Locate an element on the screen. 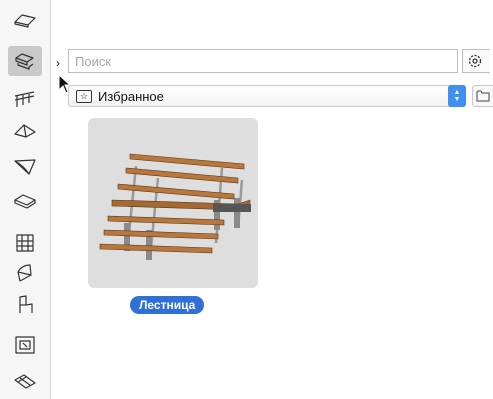 Image resolution: width=493 pixels, height=399 pixels. up-folder-icon is located at coordinates (483, 96).